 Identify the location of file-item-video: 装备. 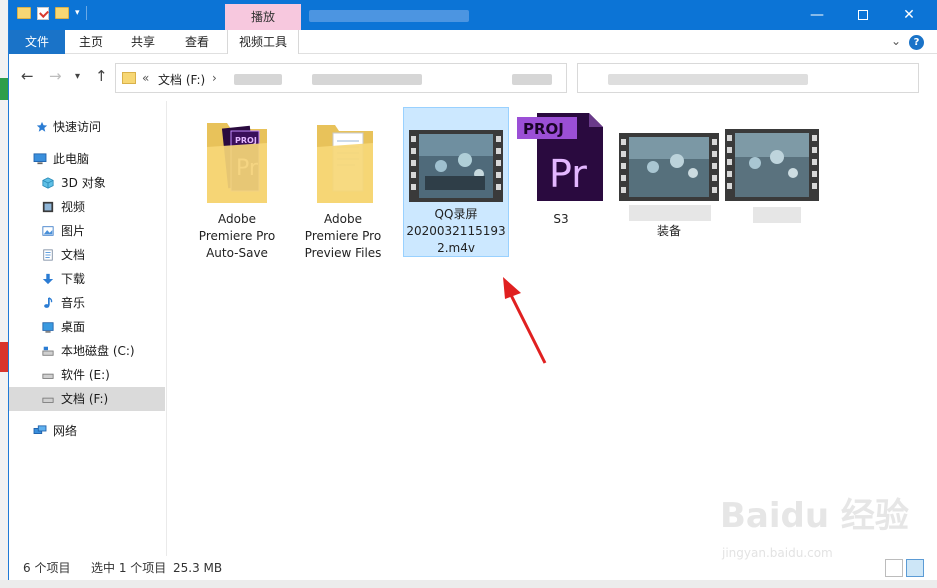
(669, 172).